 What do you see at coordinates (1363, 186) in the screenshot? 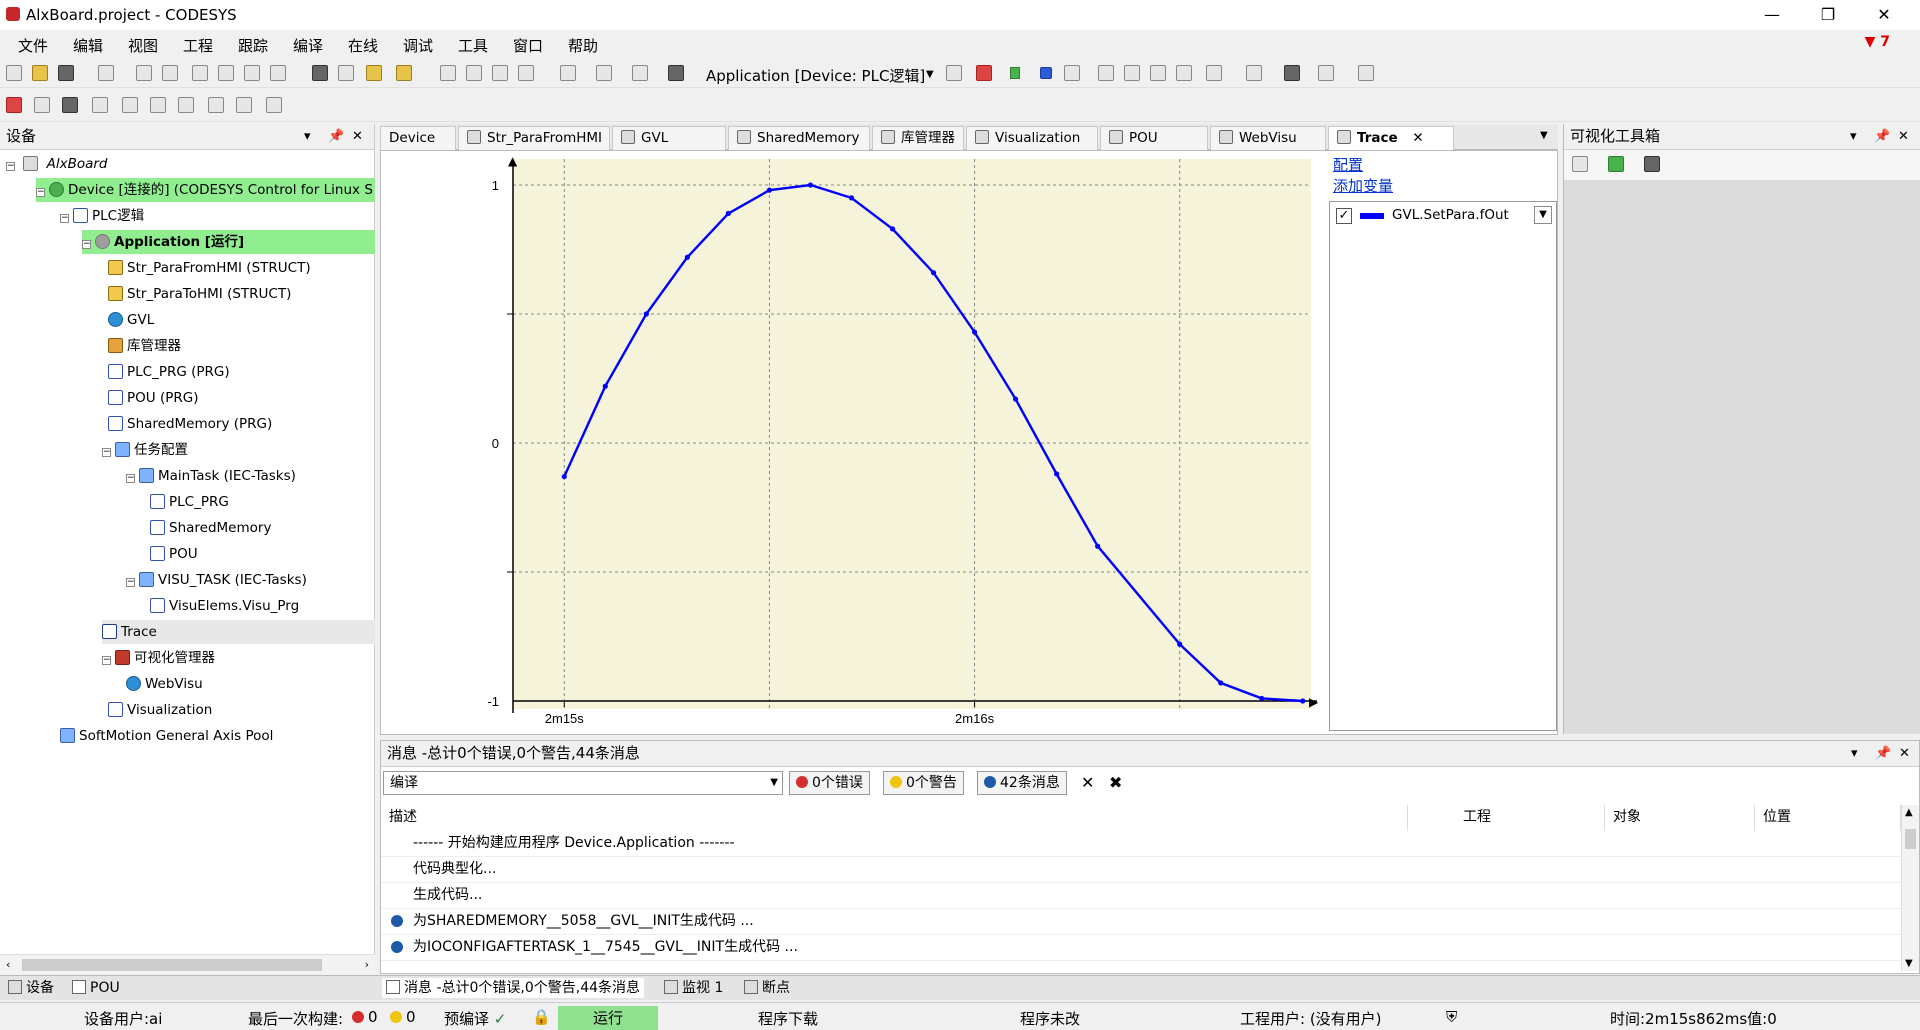
I see `add-variable-link: 添加变量` at bounding box center [1363, 186].